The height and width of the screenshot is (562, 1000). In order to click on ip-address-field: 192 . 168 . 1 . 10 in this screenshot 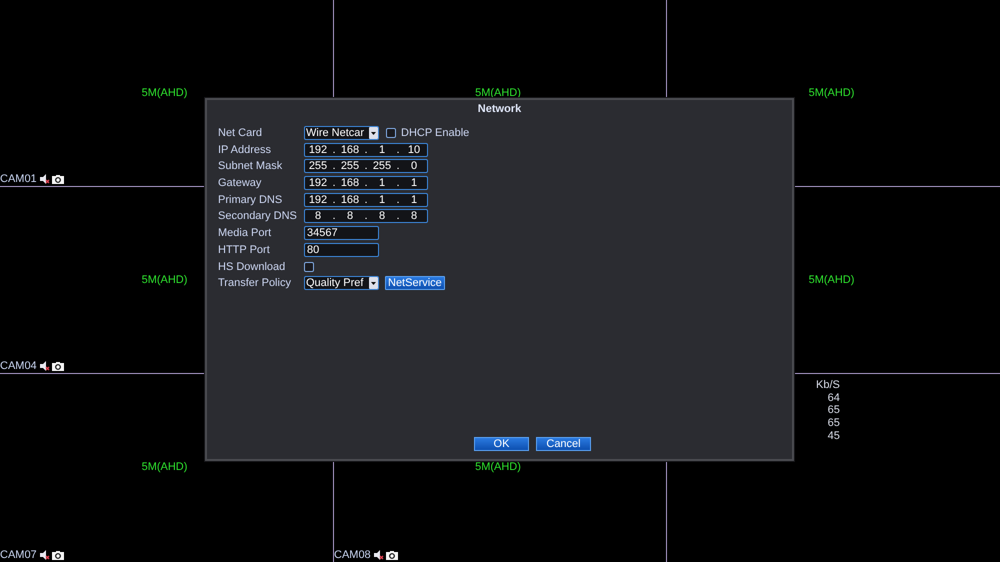, I will do `click(366, 149)`.